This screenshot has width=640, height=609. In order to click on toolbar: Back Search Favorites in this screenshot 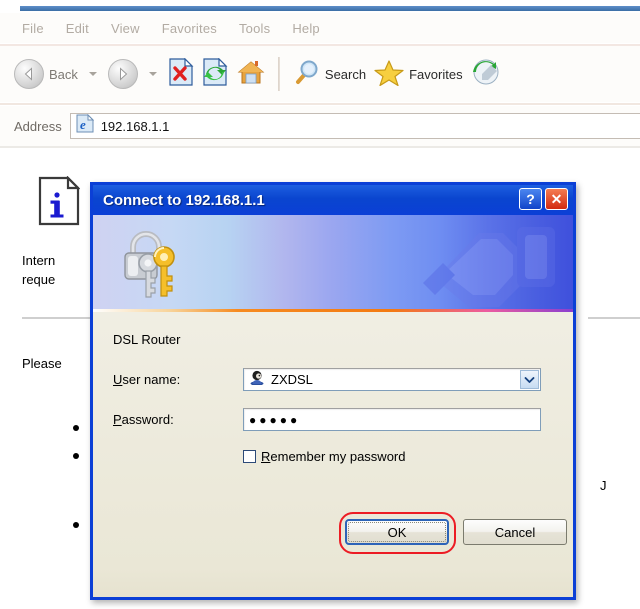, I will do `click(320, 74)`.